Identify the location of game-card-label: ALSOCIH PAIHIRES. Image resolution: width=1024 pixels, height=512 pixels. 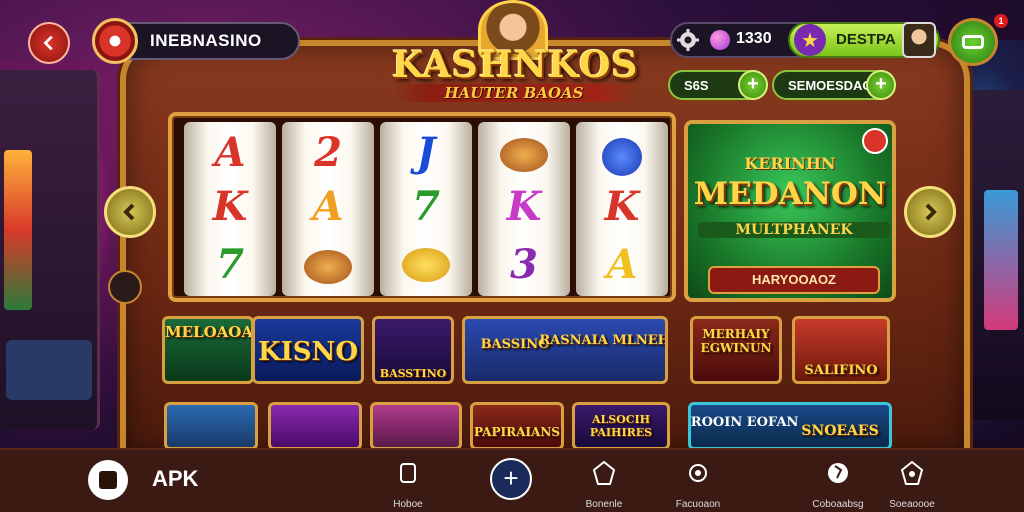
(621, 426).